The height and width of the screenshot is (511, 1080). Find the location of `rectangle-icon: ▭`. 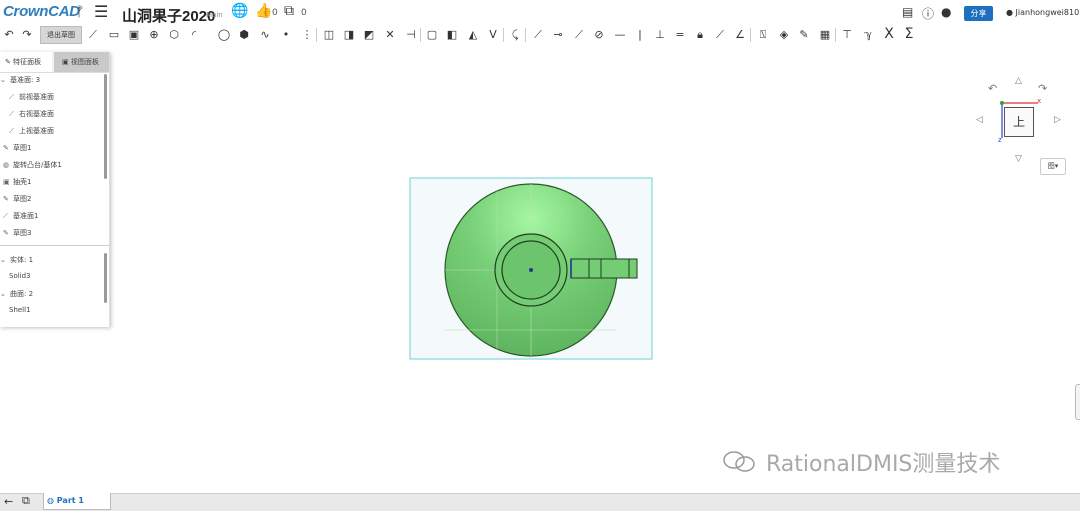

rectangle-icon: ▭ is located at coordinates (114, 34).